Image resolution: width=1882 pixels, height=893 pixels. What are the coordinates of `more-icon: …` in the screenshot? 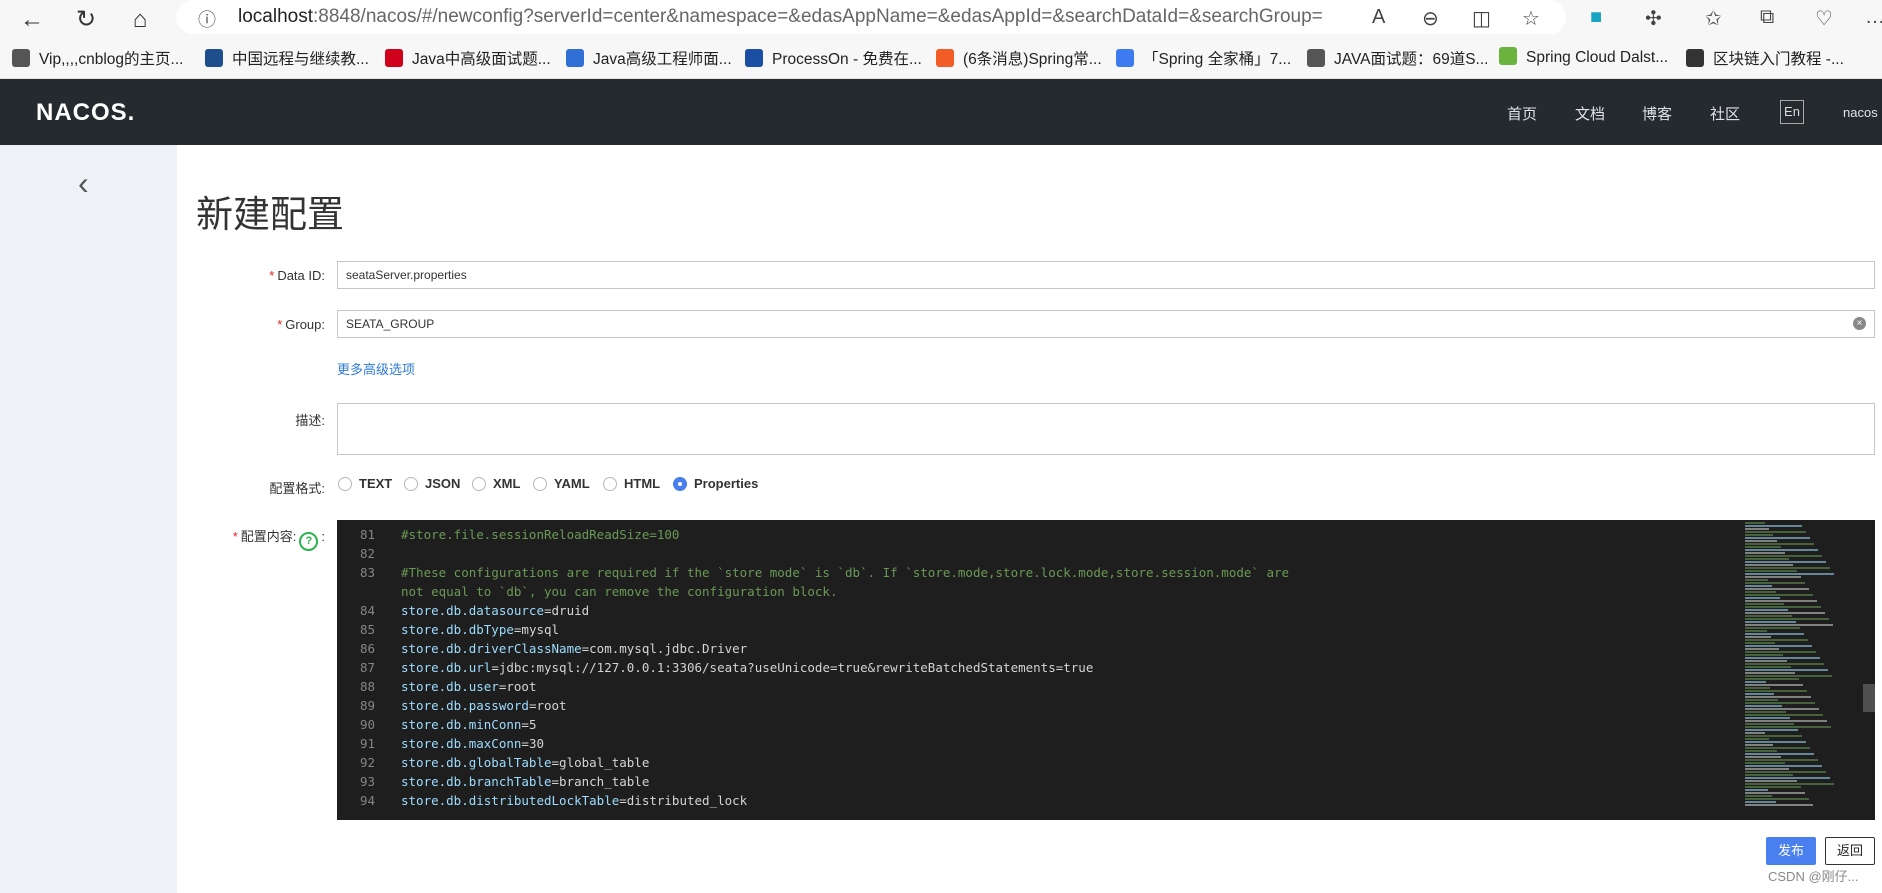 It's located at (1873, 17).